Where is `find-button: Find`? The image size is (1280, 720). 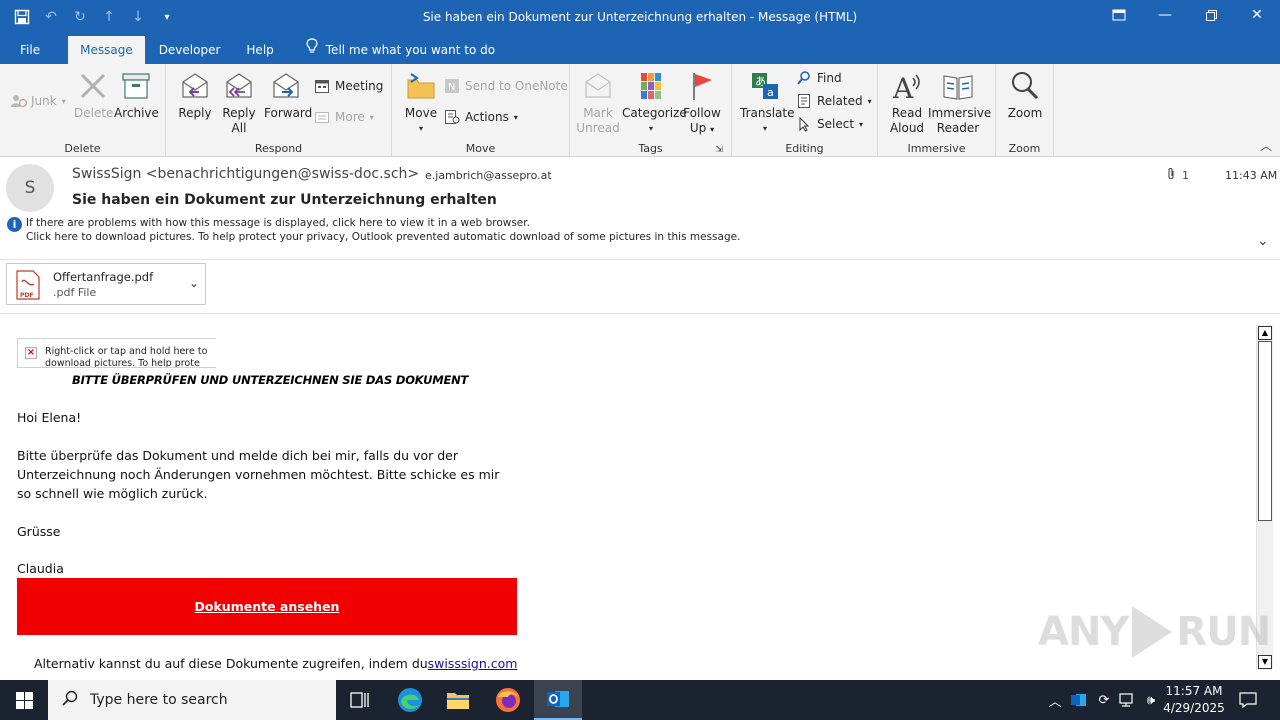
find-button: Find is located at coordinates (819, 78).